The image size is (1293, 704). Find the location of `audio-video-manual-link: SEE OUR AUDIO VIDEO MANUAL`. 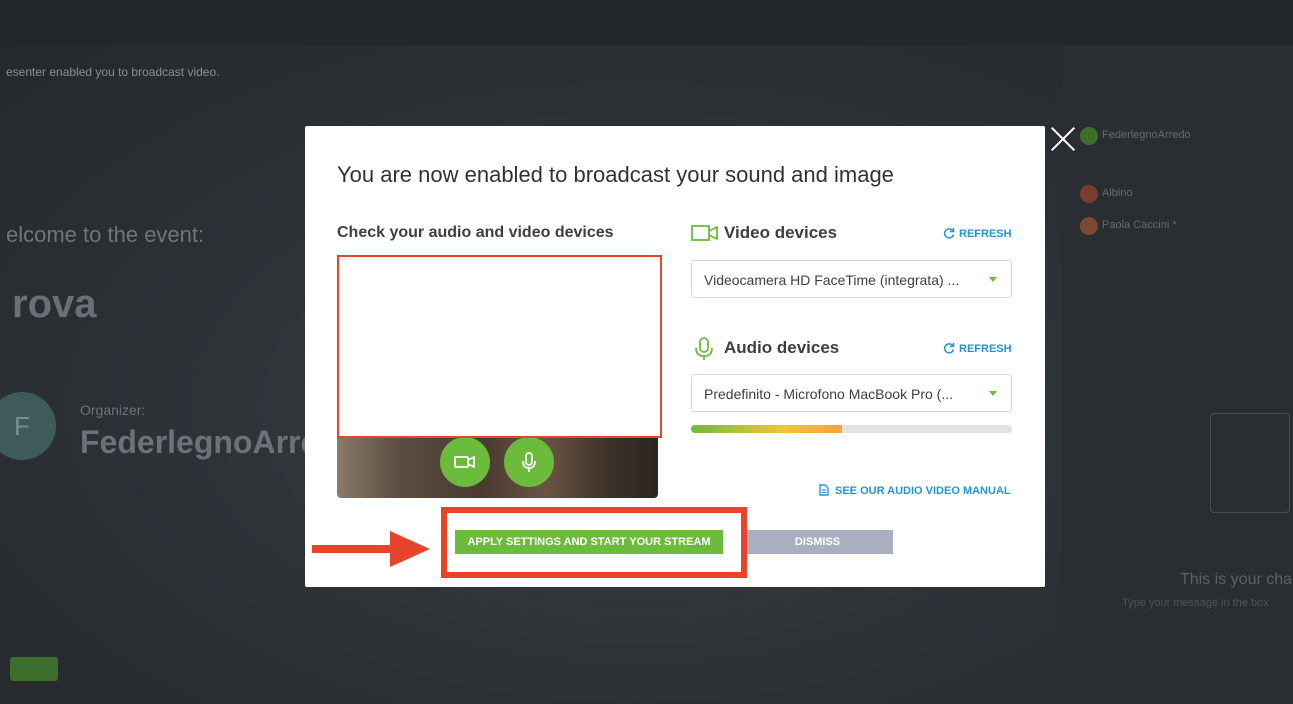

audio-video-manual-link: SEE OUR AUDIO VIDEO MANUAL is located at coordinates (915, 490).